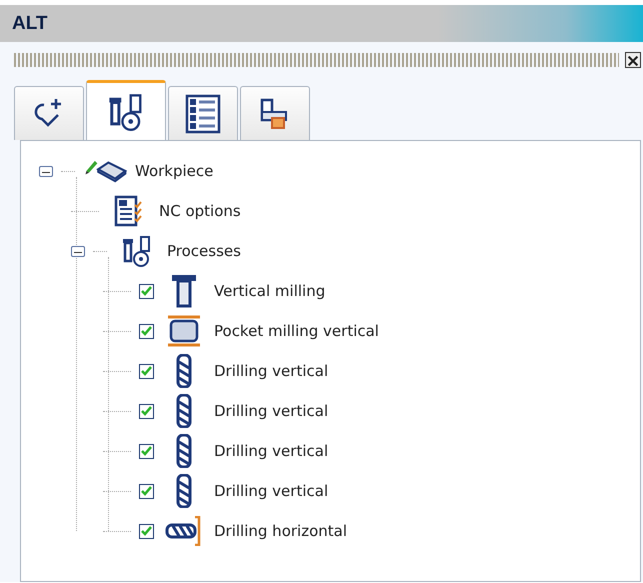 The width and height of the screenshot is (643, 583). Describe the element at coordinates (184, 531) in the screenshot. I see `horizontal-drill-icon` at that location.